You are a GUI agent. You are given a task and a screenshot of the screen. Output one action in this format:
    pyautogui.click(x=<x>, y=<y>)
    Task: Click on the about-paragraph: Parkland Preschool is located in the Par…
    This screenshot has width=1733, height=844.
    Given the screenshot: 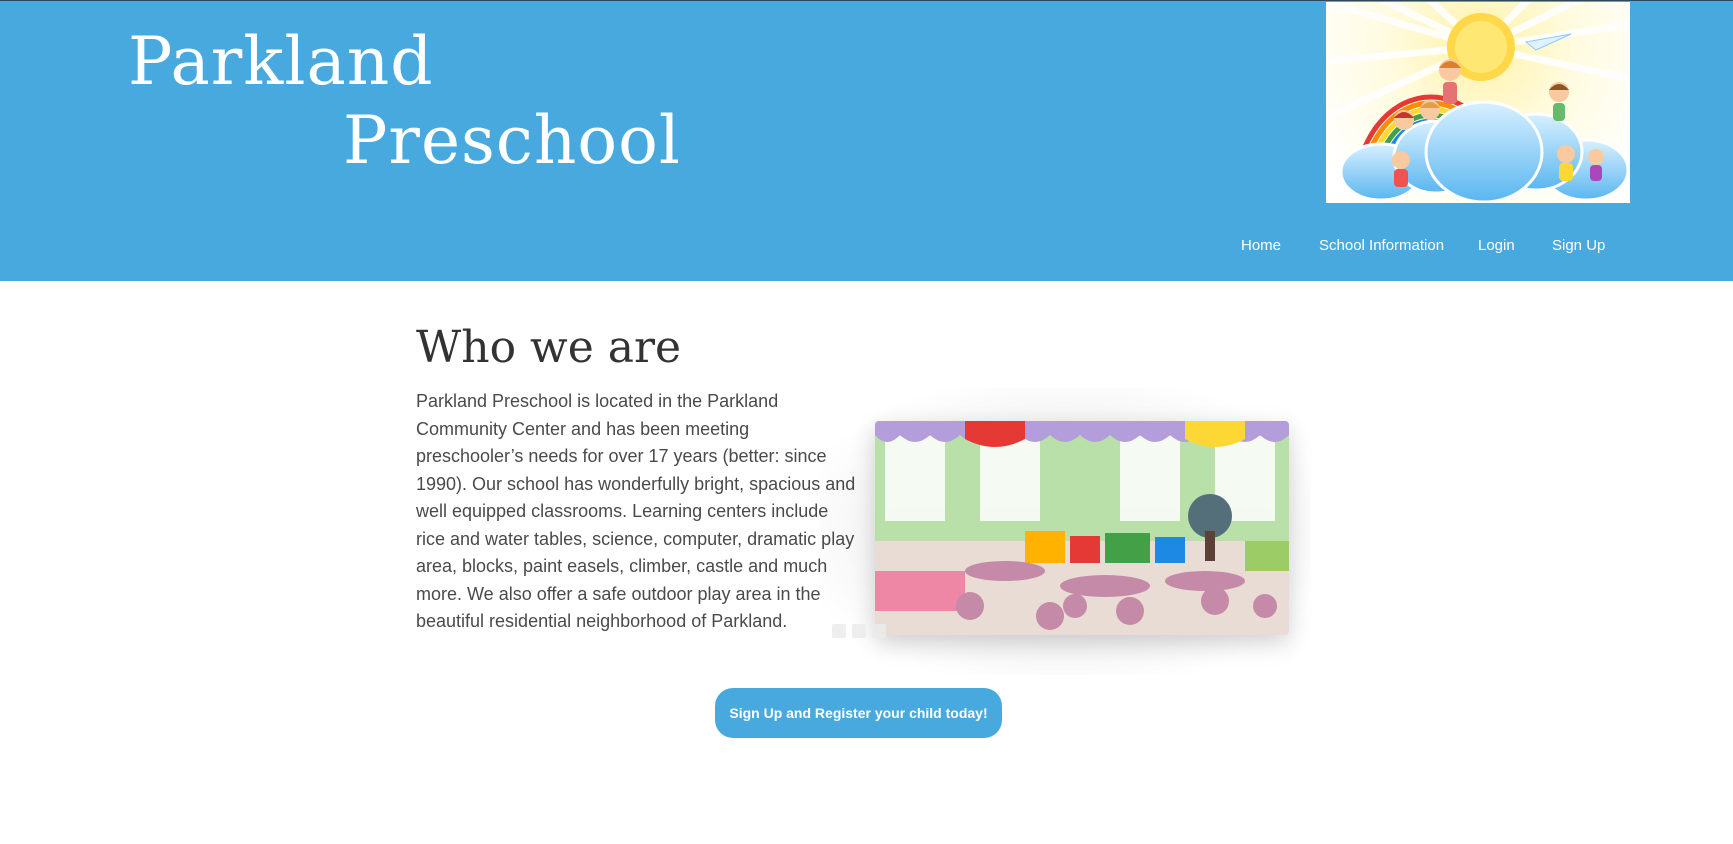 What is the action you would take?
    pyautogui.click(x=636, y=511)
    